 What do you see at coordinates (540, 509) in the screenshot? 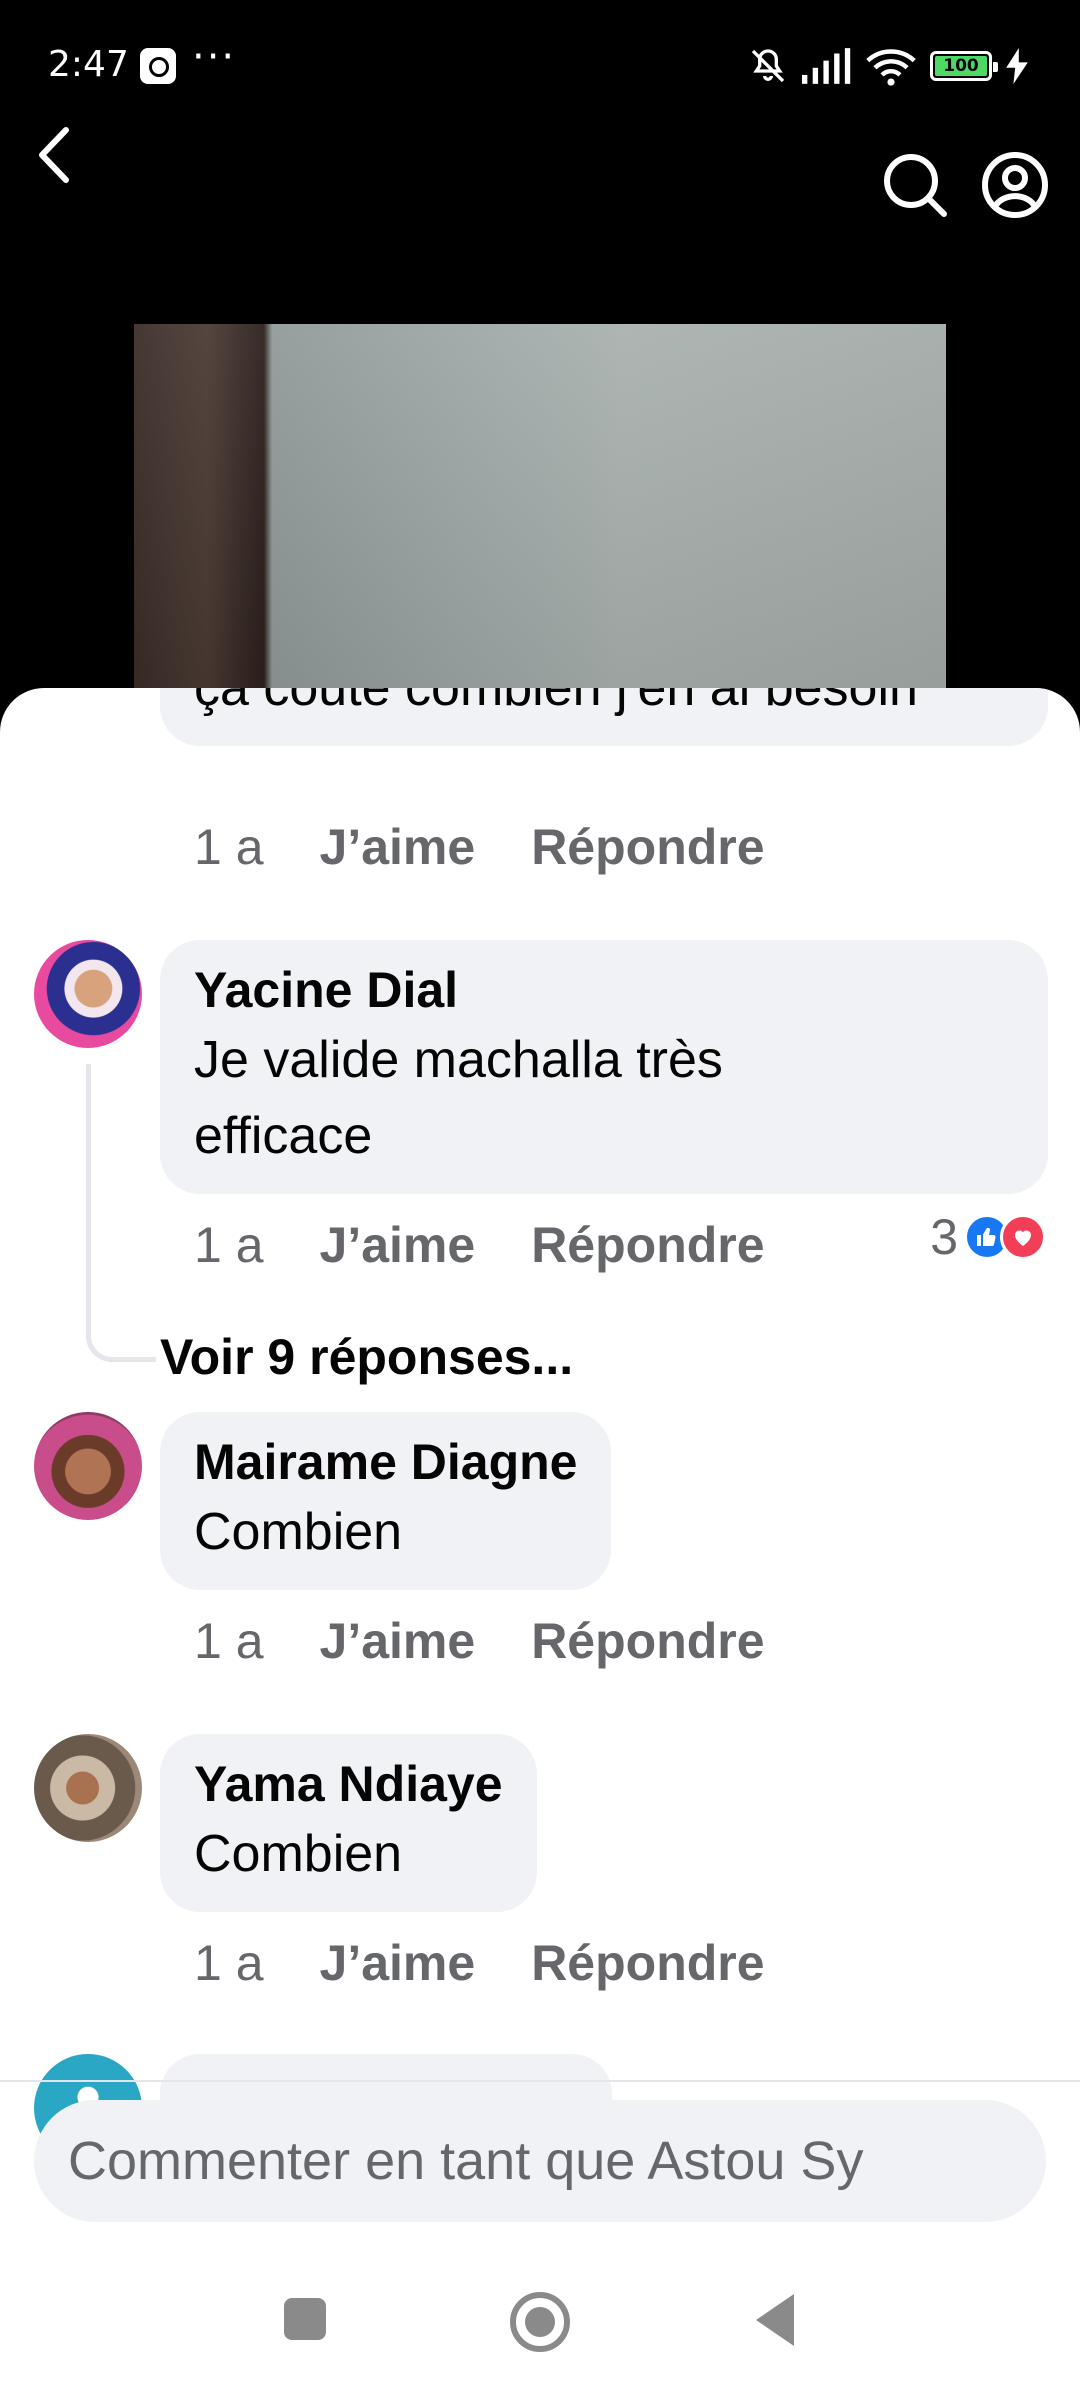
I see `video-preview` at bounding box center [540, 509].